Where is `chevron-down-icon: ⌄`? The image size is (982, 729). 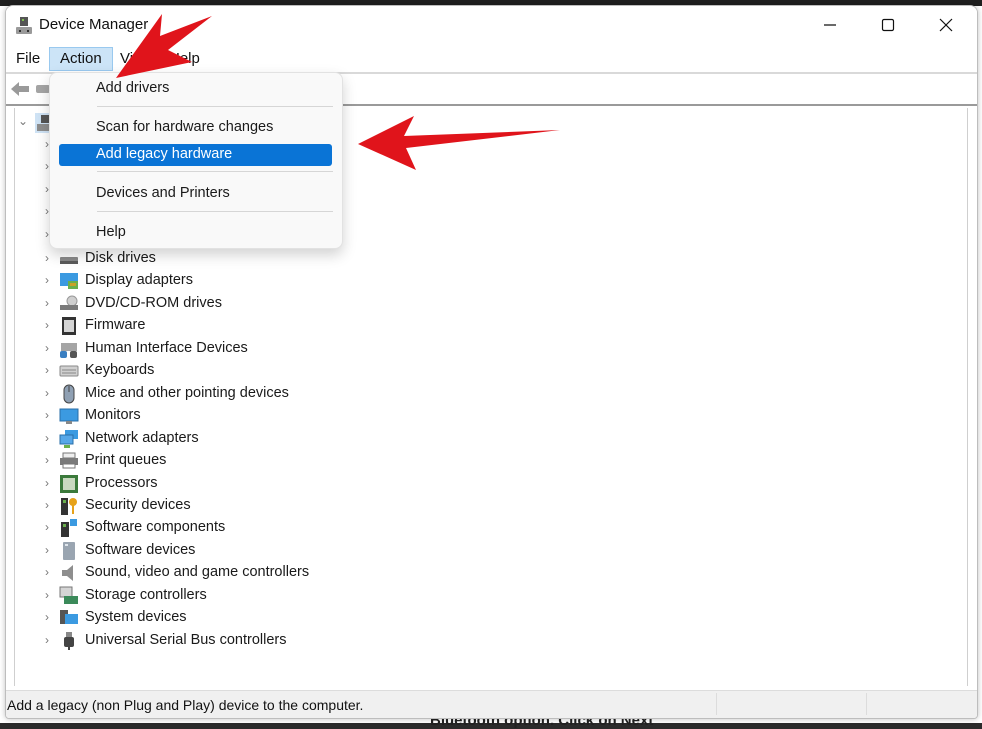
chevron-down-icon: ⌄ is located at coordinates (23, 121).